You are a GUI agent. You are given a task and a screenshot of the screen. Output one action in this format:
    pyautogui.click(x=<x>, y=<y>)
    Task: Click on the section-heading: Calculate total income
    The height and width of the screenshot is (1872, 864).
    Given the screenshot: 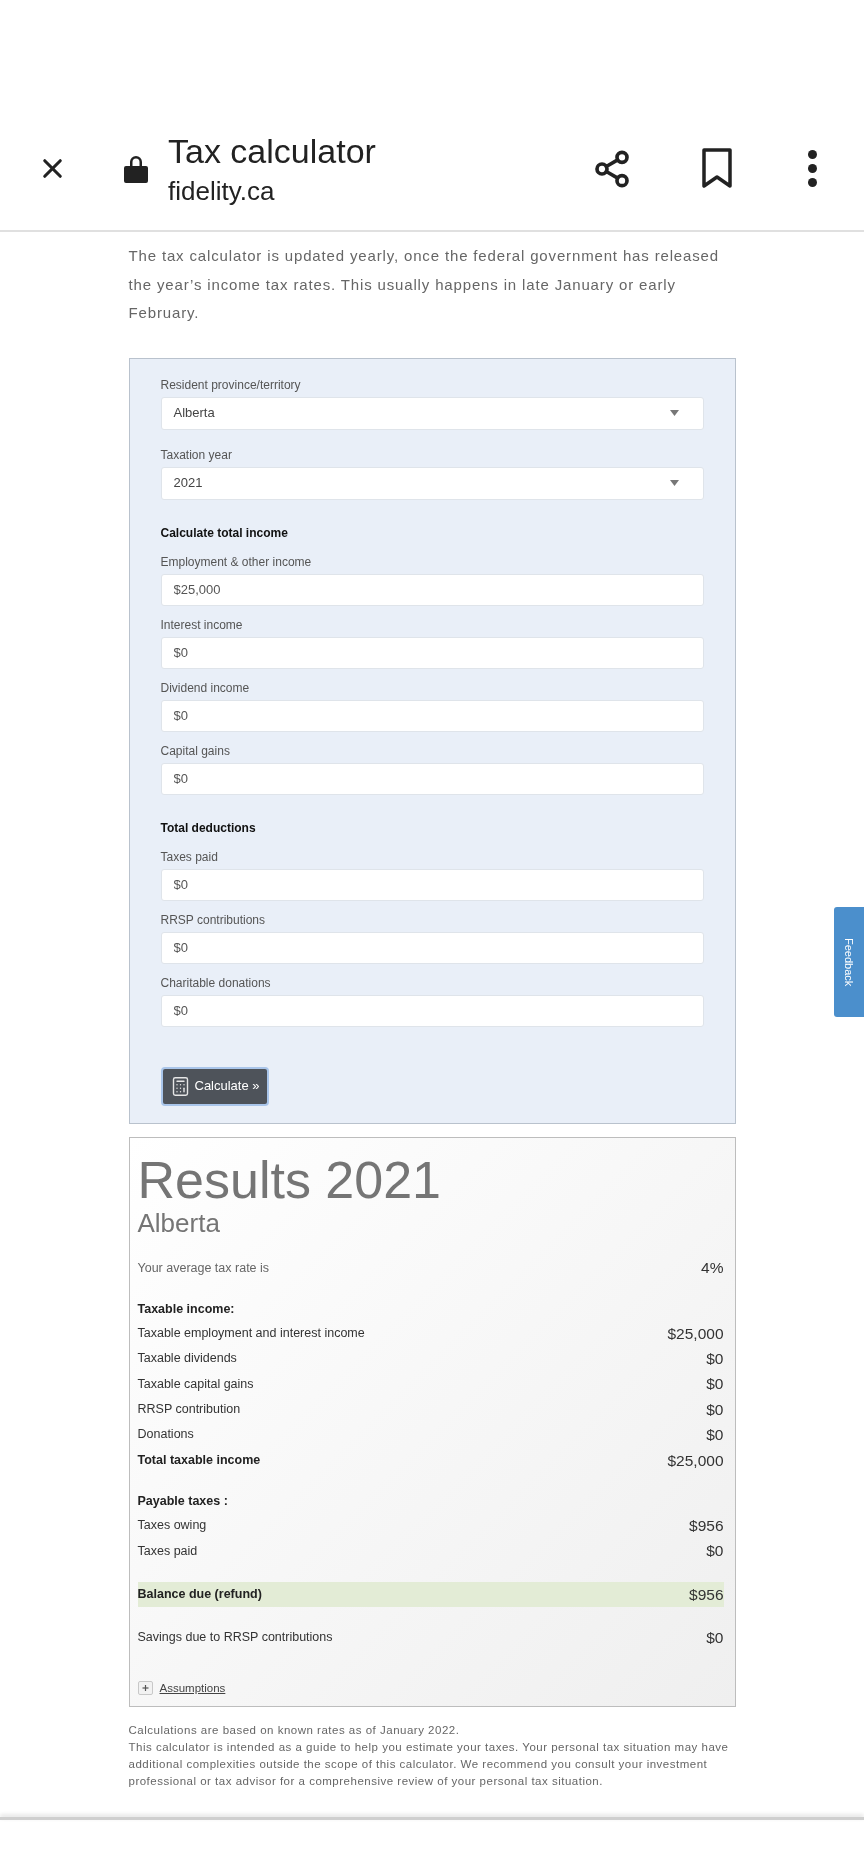 What is the action you would take?
    pyautogui.click(x=224, y=532)
    